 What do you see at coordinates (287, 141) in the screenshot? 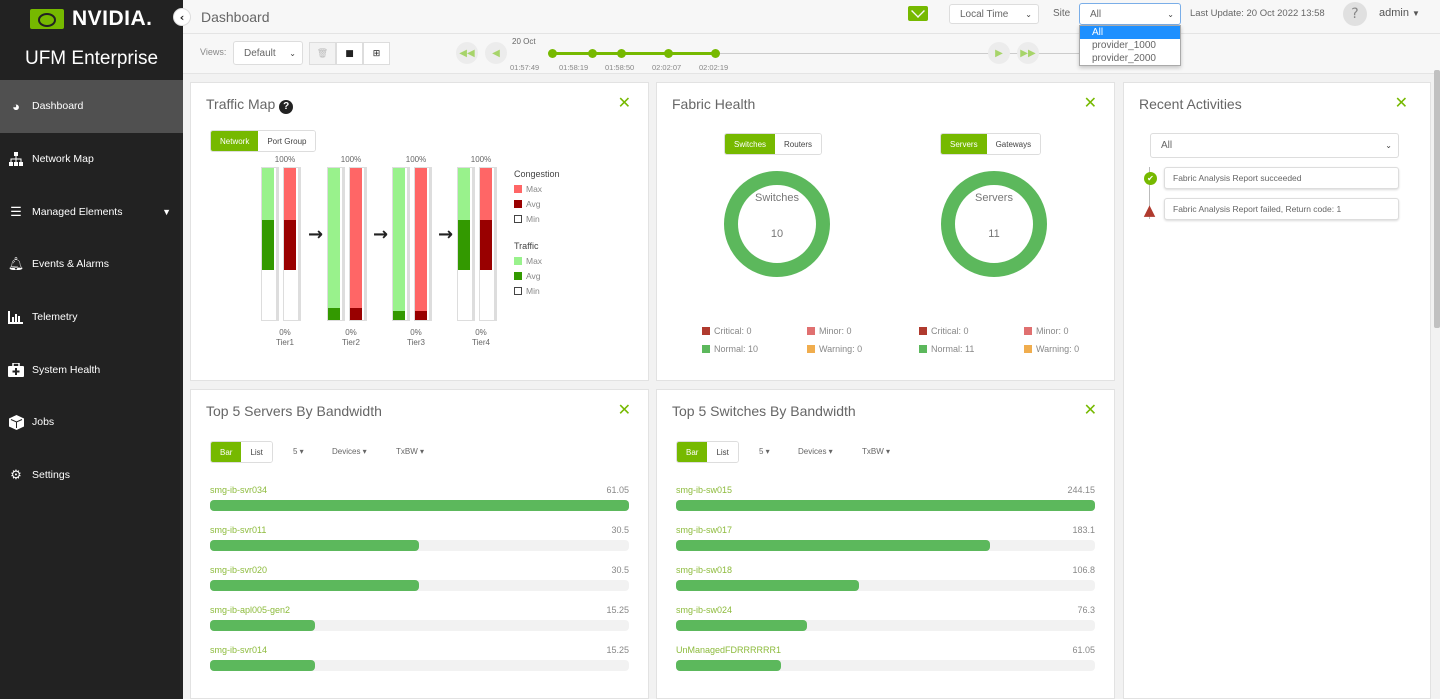
I see `tab-port-group: Port Group` at bounding box center [287, 141].